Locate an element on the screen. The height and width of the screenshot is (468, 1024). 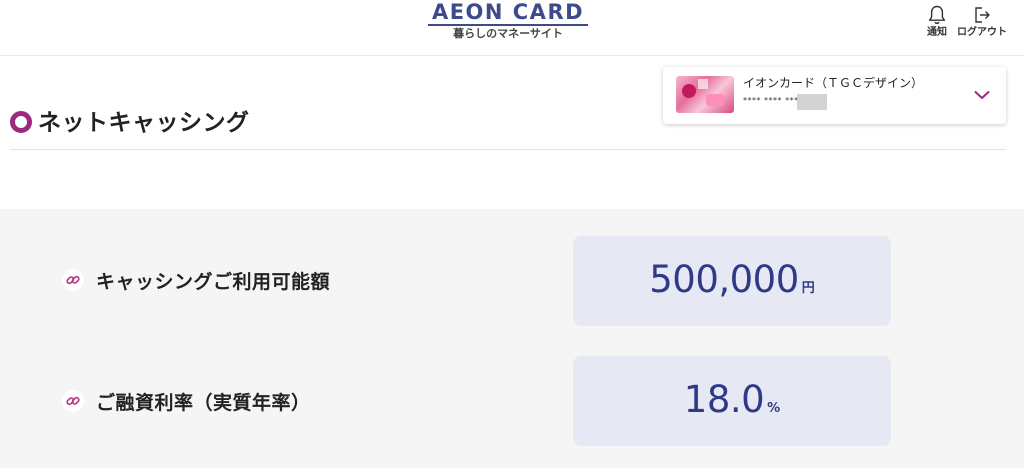
interest-rate-number: 18.0 is located at coordinates (724, 399).